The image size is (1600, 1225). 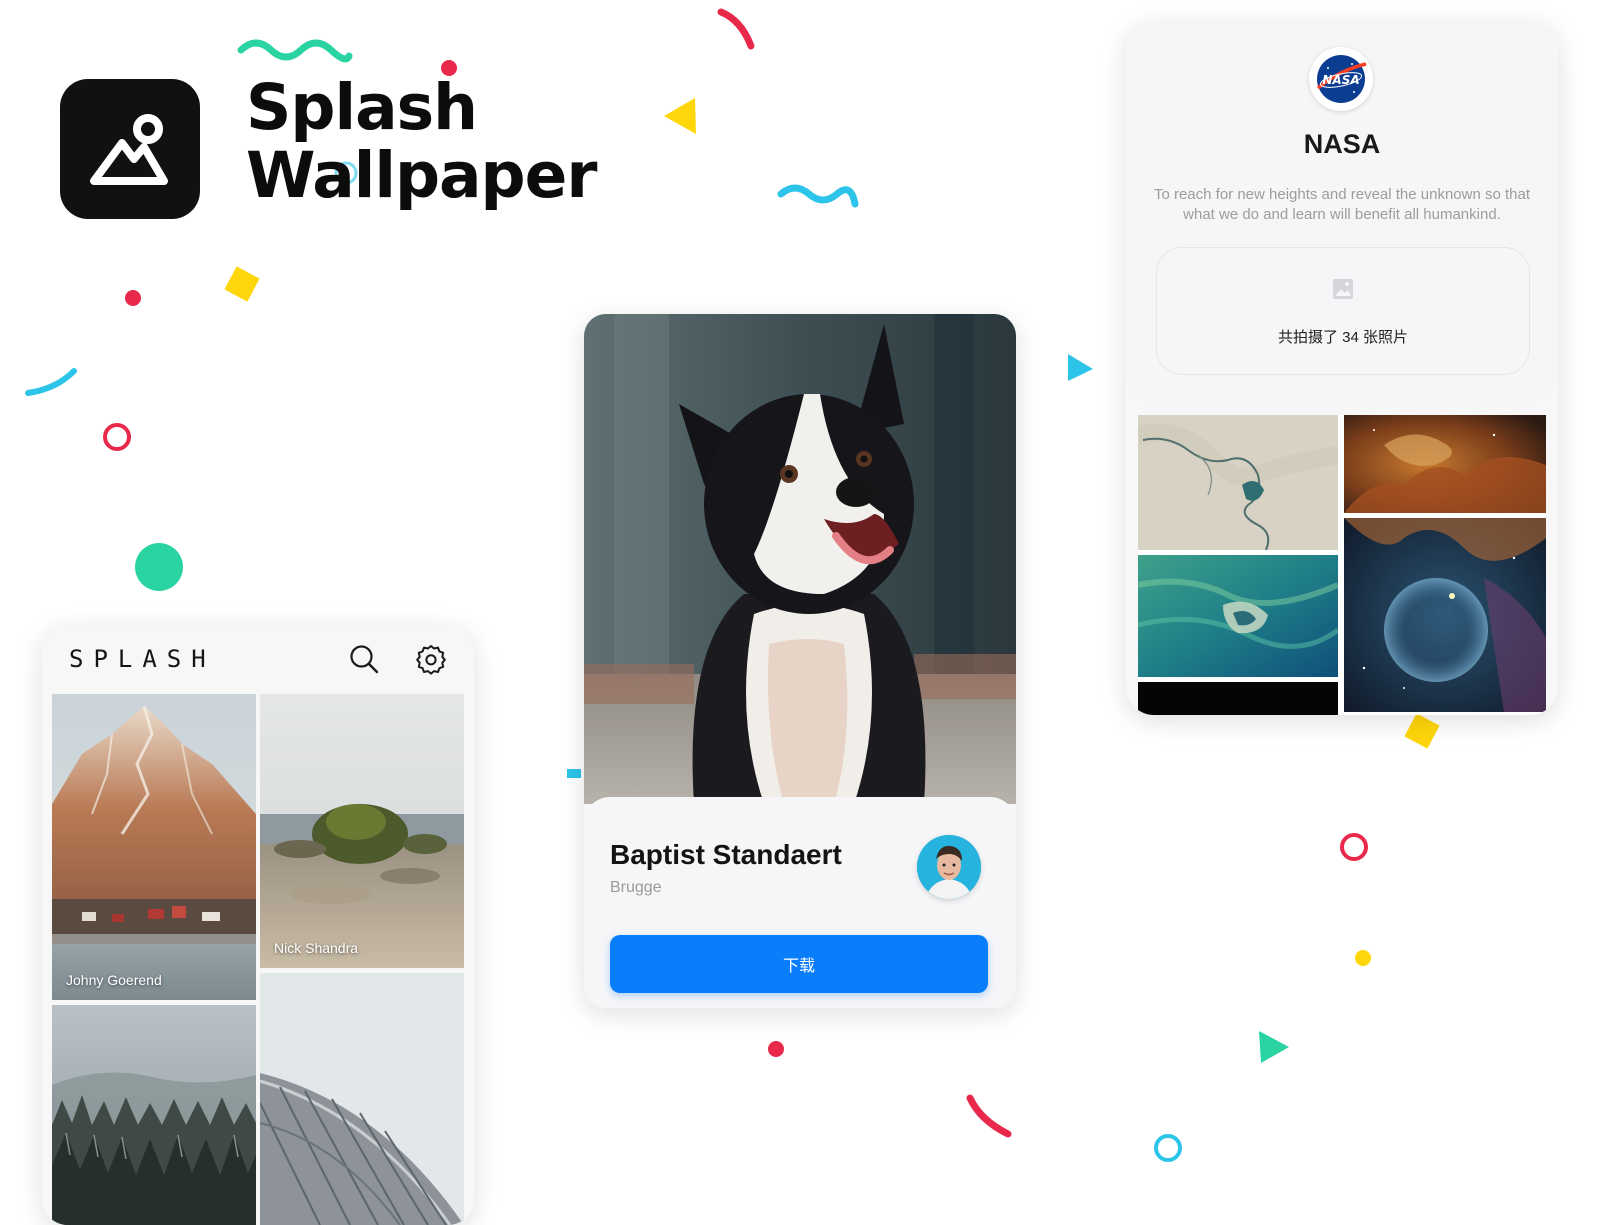 I want to click on confetti-dot-yellow, so click(x=1363, y=958).